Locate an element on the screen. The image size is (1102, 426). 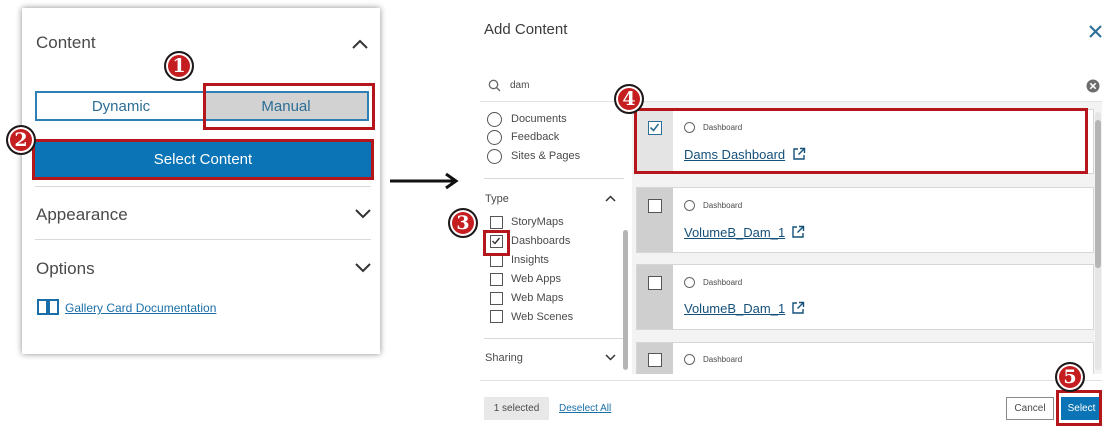
filter-label: Documents is located at coordinates (539, 119).